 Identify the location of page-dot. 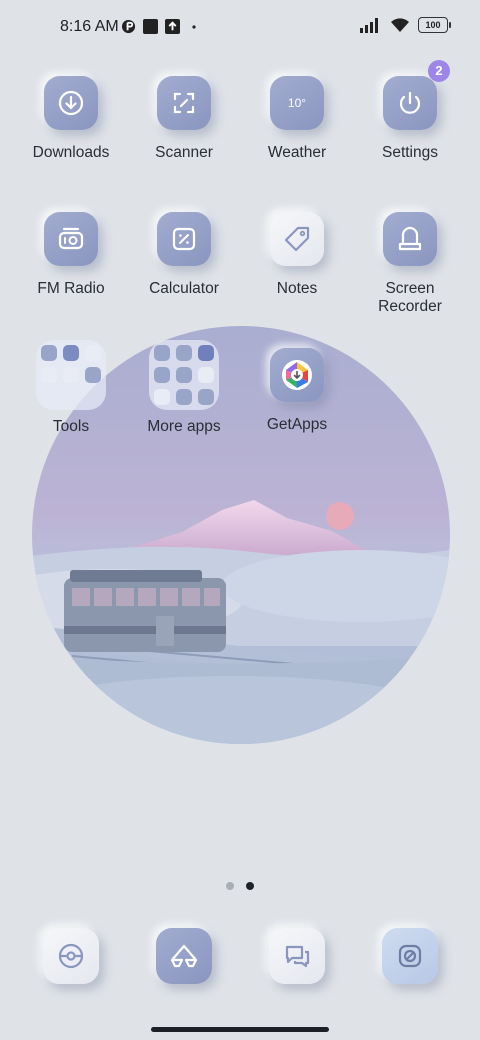
(229, 886).